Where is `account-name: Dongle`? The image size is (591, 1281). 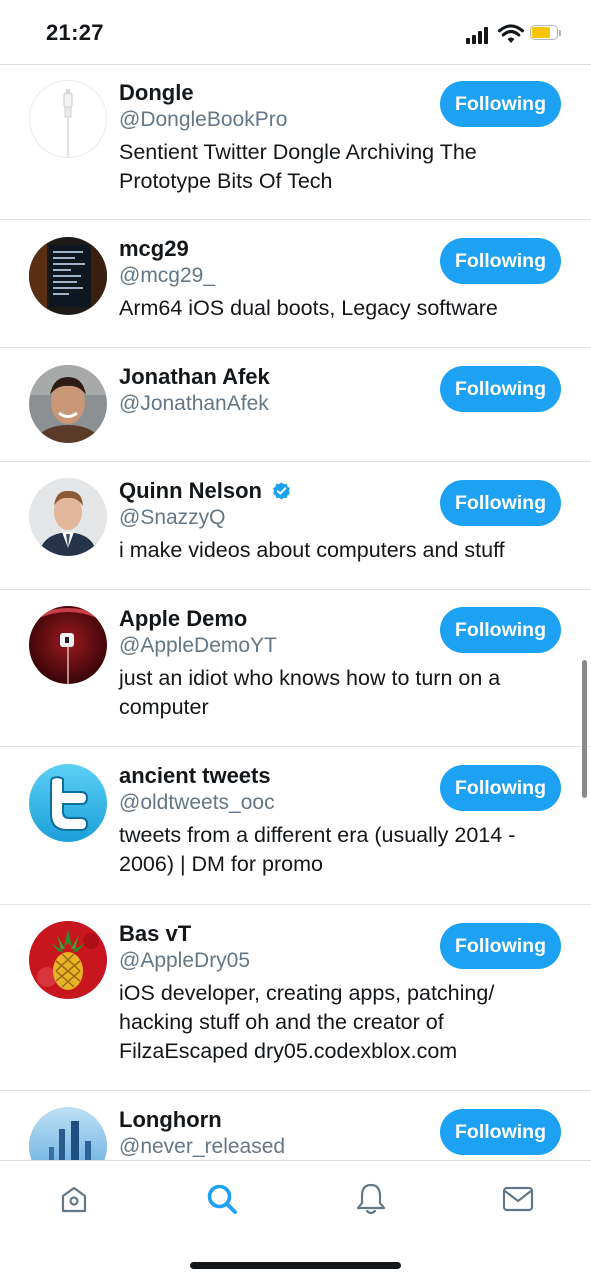 account-name: Dongle is located at coordinates (156, 93).